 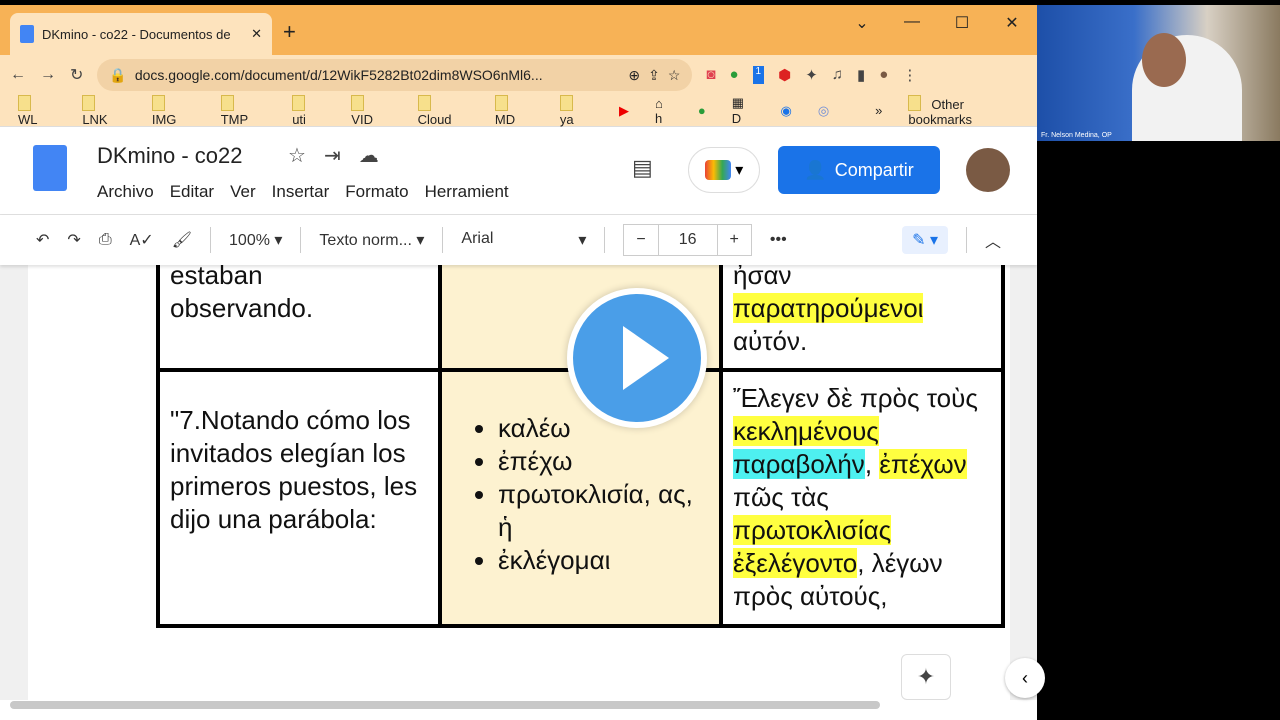 I want to click on cloud-status-icon: ☁, so click(x=369, y=155).